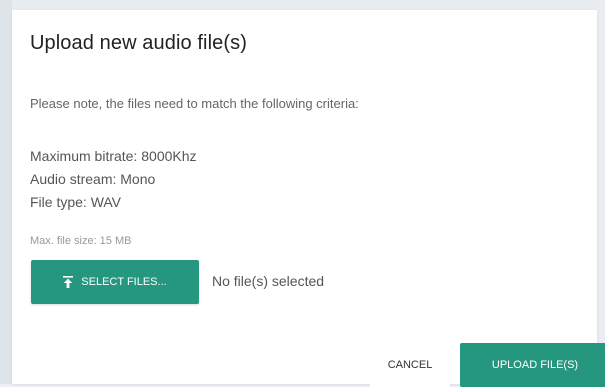 The image size is (605, 387). What do you see at coordinates (532, 365) in the screenshot?
I see `upload-files-button: UPLOAD FILE(S)` at bounding box center [532, 365].